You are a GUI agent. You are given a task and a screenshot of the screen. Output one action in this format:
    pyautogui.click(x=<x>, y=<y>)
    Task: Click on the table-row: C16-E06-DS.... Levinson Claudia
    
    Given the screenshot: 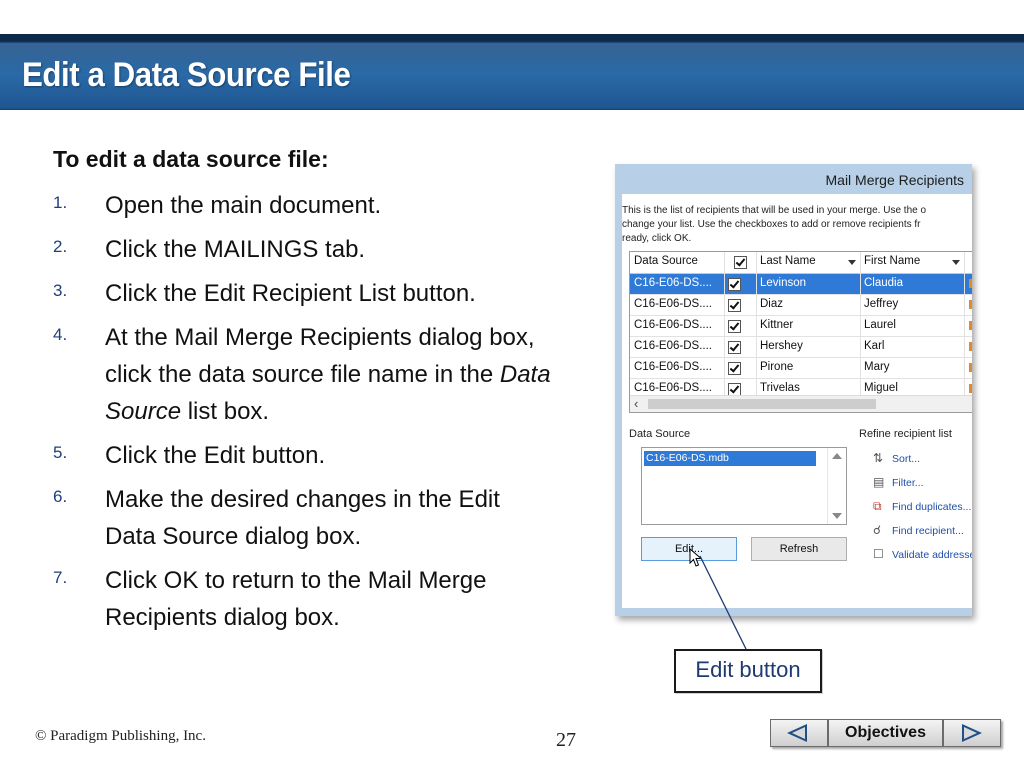 What is the action you would take?
    pyautogui.click(x=801, y=284)
    